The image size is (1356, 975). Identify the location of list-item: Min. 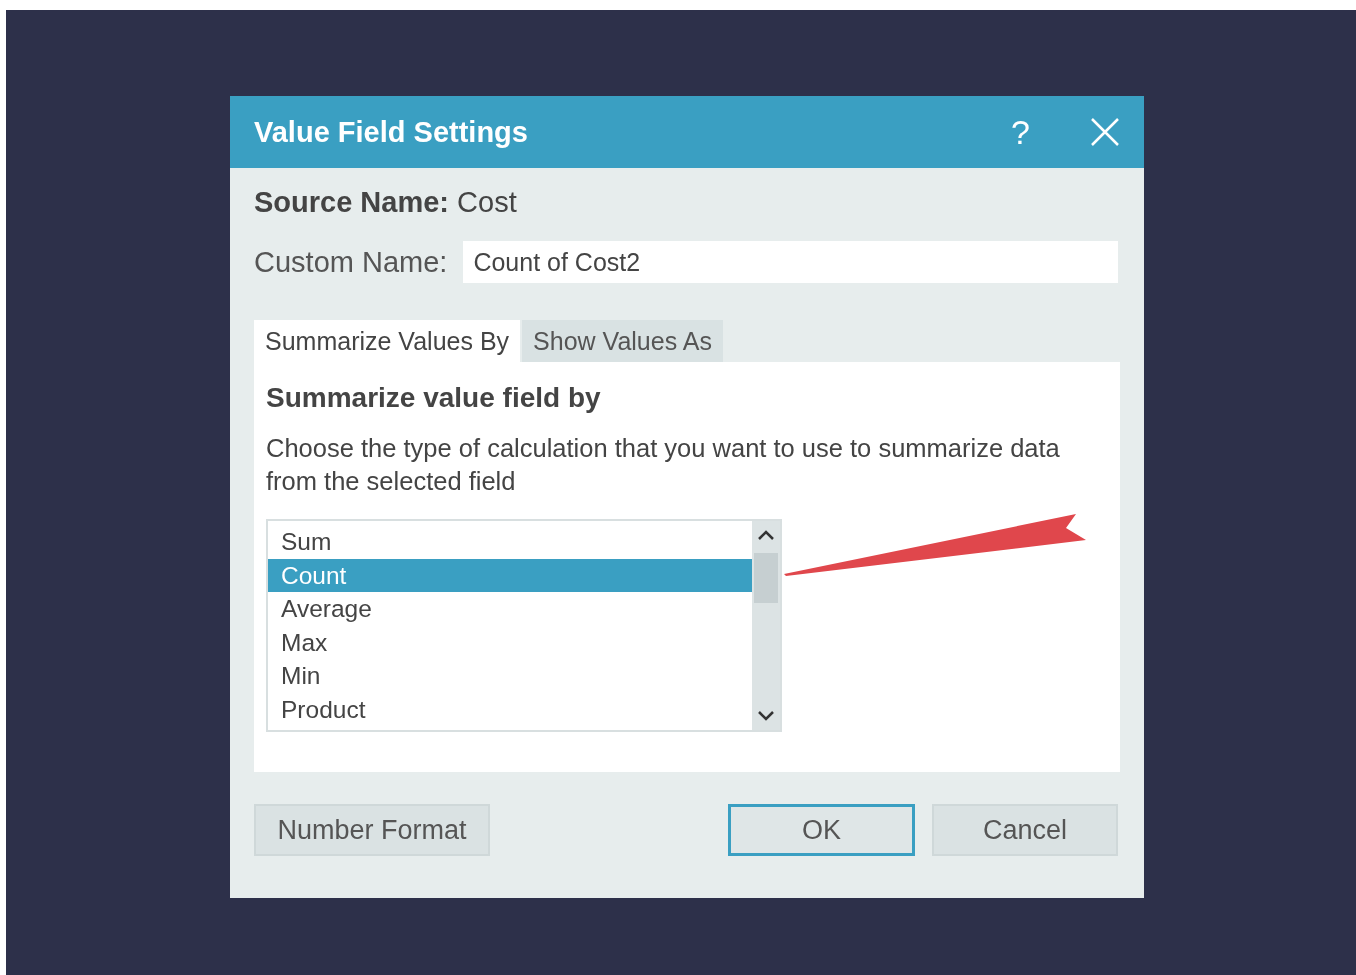
(510, 676).